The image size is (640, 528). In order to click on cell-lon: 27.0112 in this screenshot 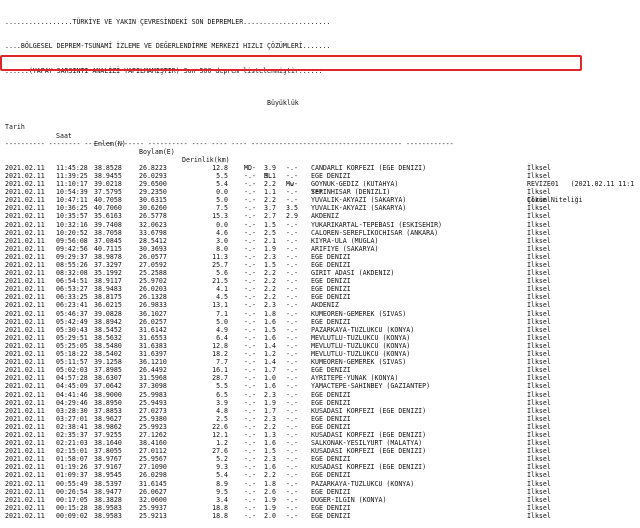, I will do `click(153, 451)`.